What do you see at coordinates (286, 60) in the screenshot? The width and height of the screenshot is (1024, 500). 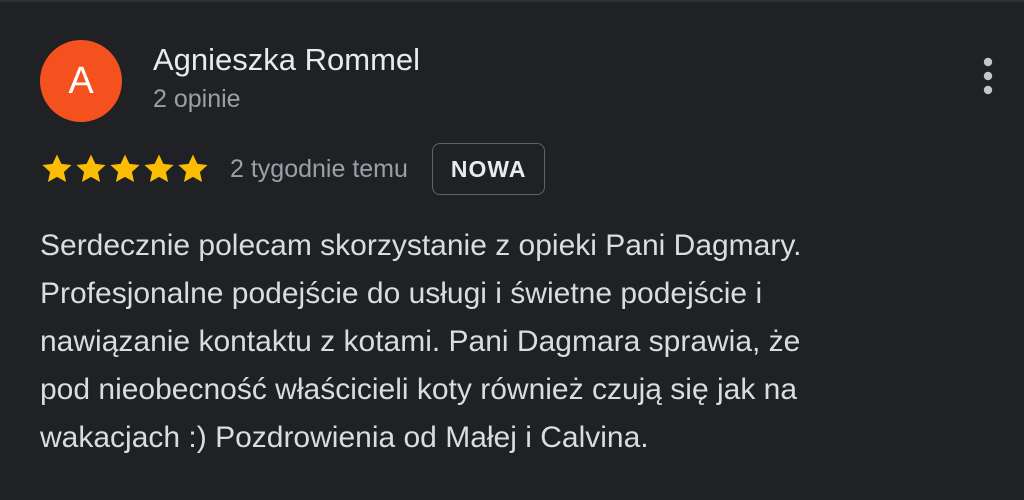 I see `author-name: Agnieszka Rommel` at bounding box center [286, 60].